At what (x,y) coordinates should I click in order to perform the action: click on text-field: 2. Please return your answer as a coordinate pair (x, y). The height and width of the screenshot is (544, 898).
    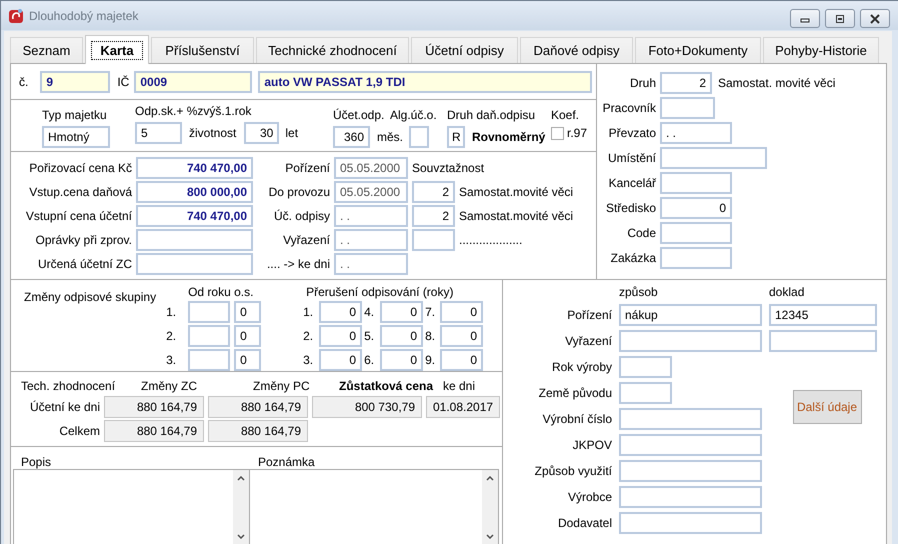
    Looking at the image, I should click on (686, 83).